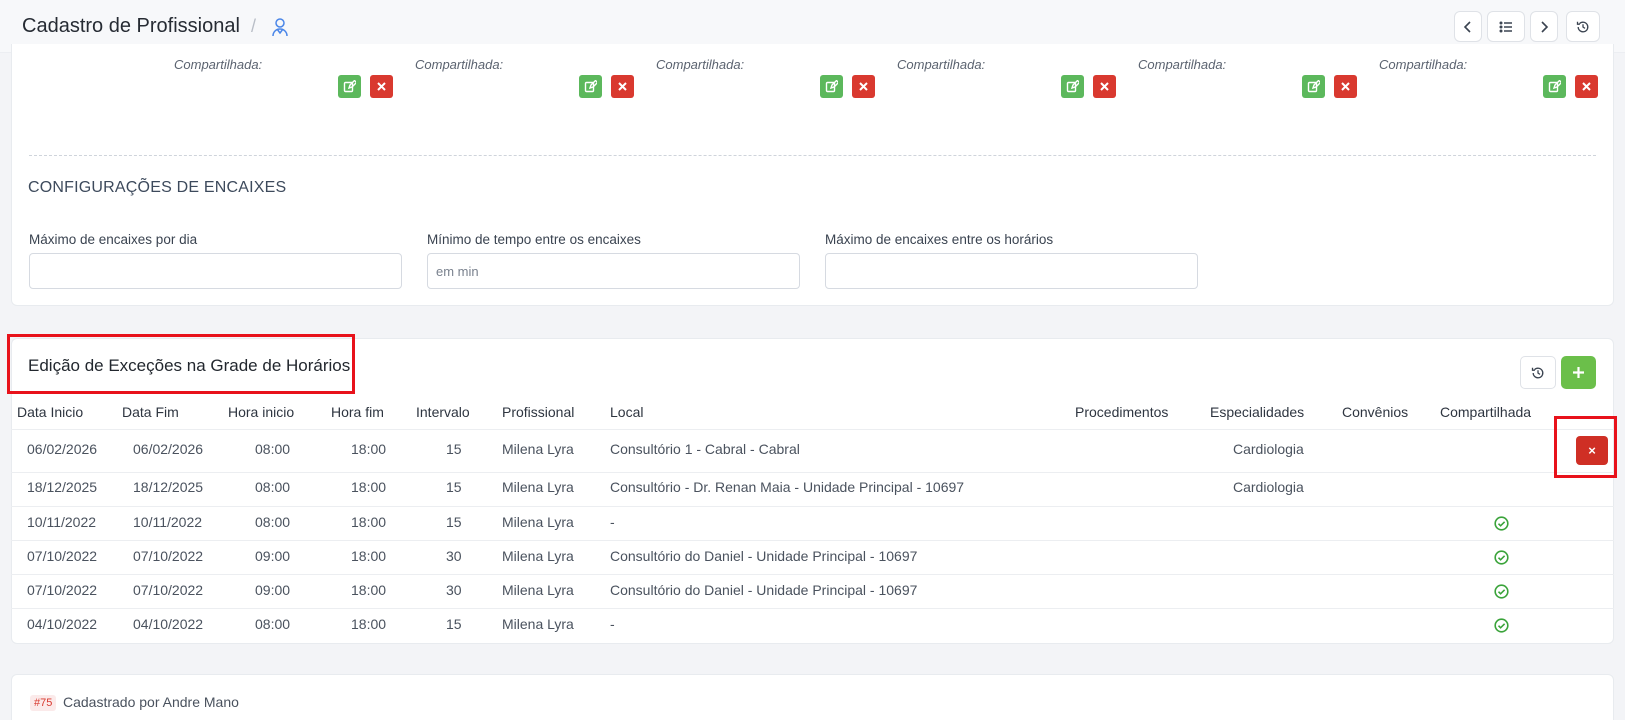 Image resolution: width=1625 pixels, height=720 pixels. Describe the element at coordinates (168, 624) in the screenshot. I see `cell-data-fim: 04/10/2022` at that location.